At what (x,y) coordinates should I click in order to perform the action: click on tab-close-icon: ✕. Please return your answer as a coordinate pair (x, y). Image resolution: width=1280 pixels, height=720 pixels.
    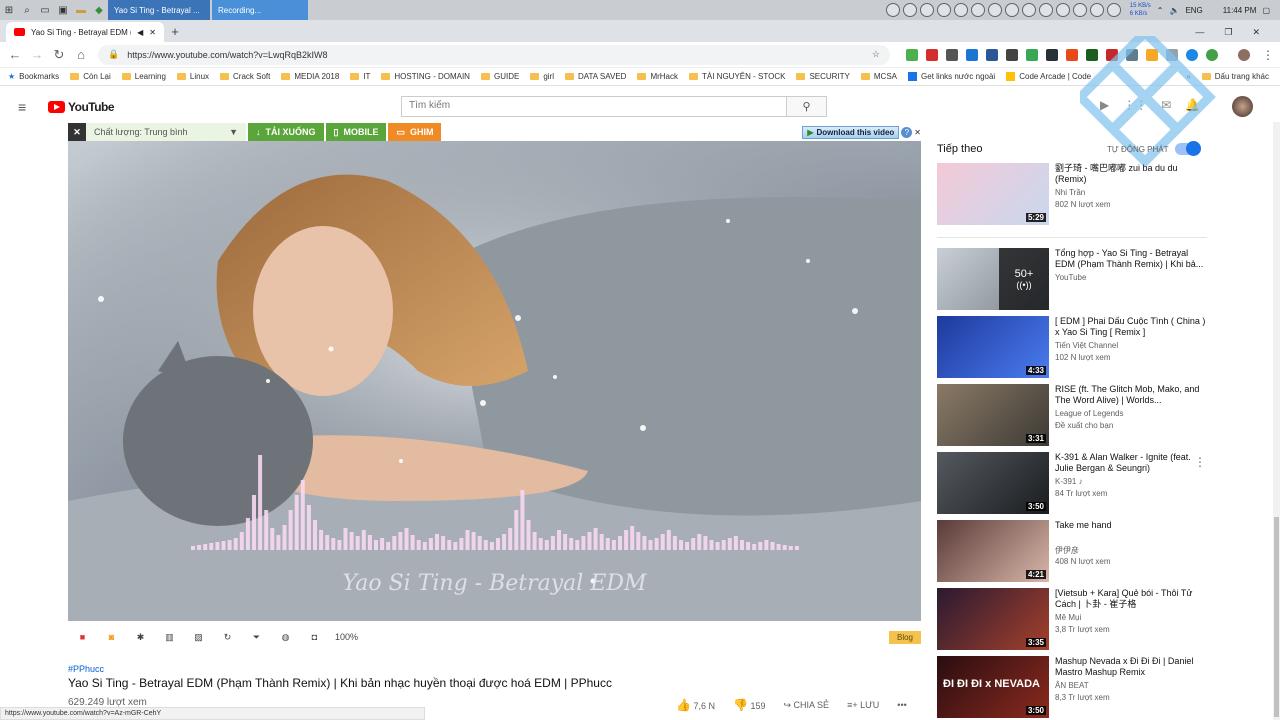
    Looking at the image, I should click on (152, 32).